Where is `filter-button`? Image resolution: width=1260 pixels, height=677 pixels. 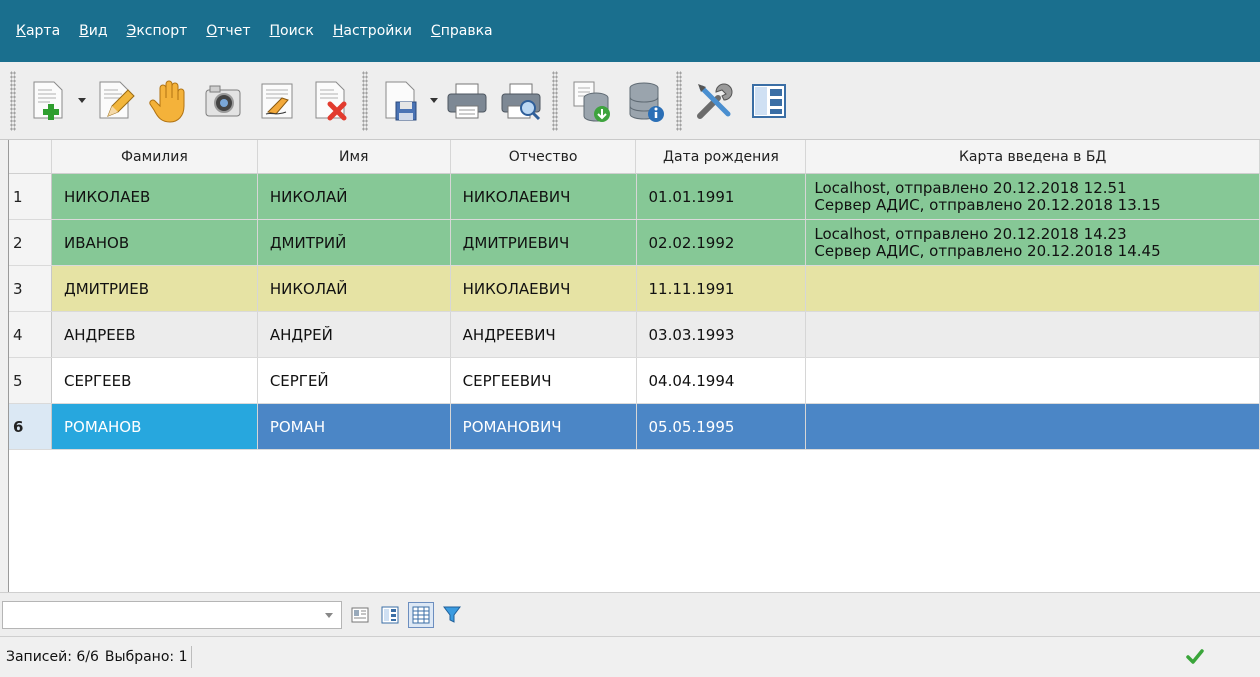 filter-button is located at coordinates (452, 615).